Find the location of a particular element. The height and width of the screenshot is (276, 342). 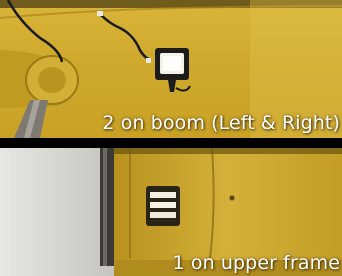

panel-divider is located at coordinates (171, 143).